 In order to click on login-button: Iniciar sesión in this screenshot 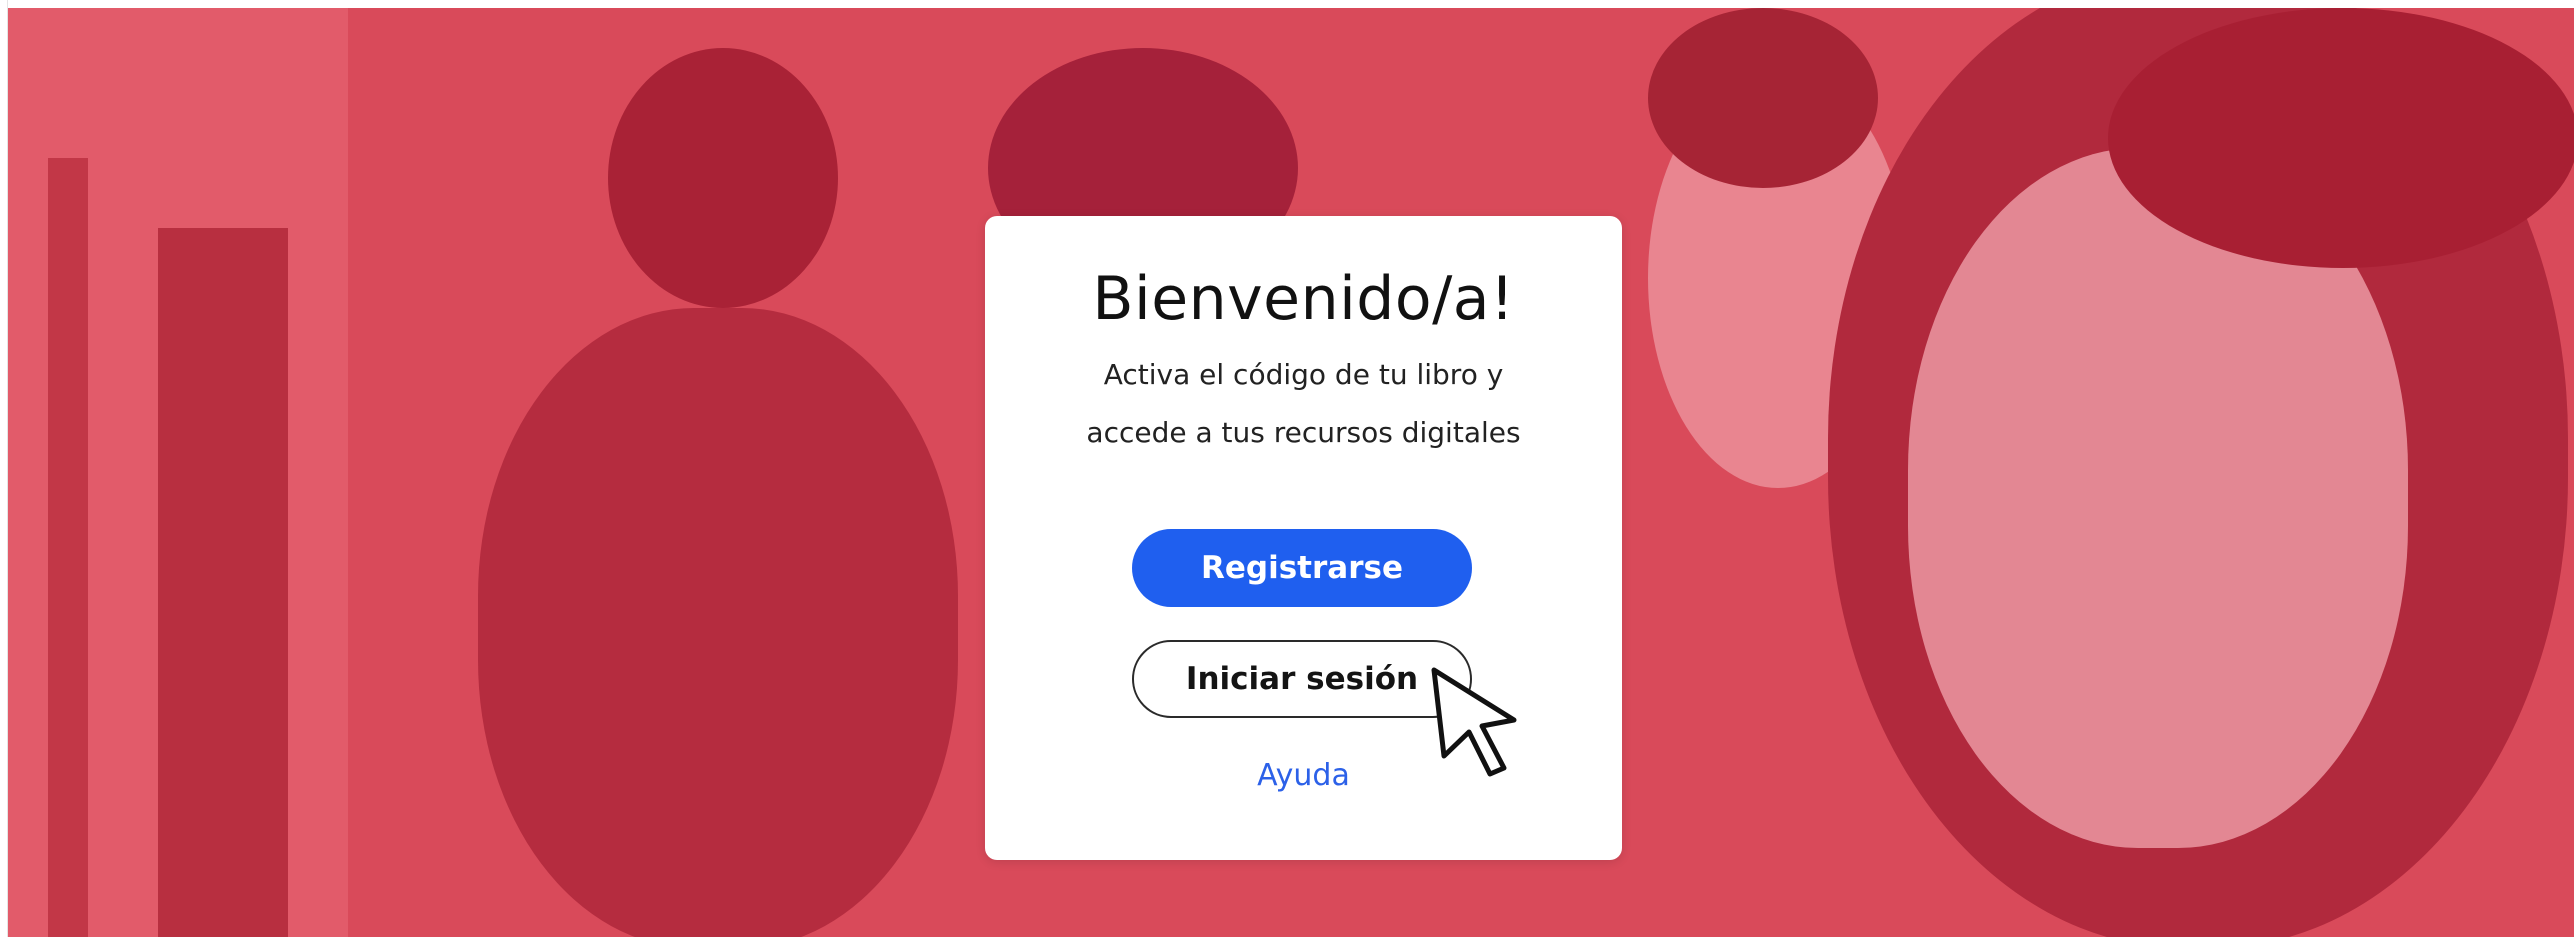, I will do `click(1302, 679)`.